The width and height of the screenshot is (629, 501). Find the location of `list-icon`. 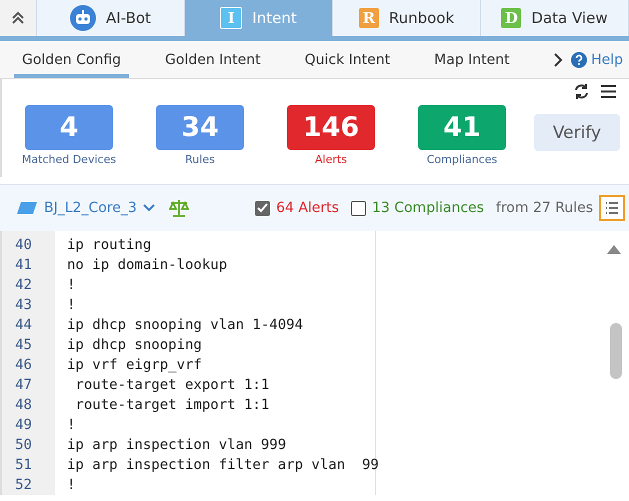

list-icon is located at coordinates (612, 208).